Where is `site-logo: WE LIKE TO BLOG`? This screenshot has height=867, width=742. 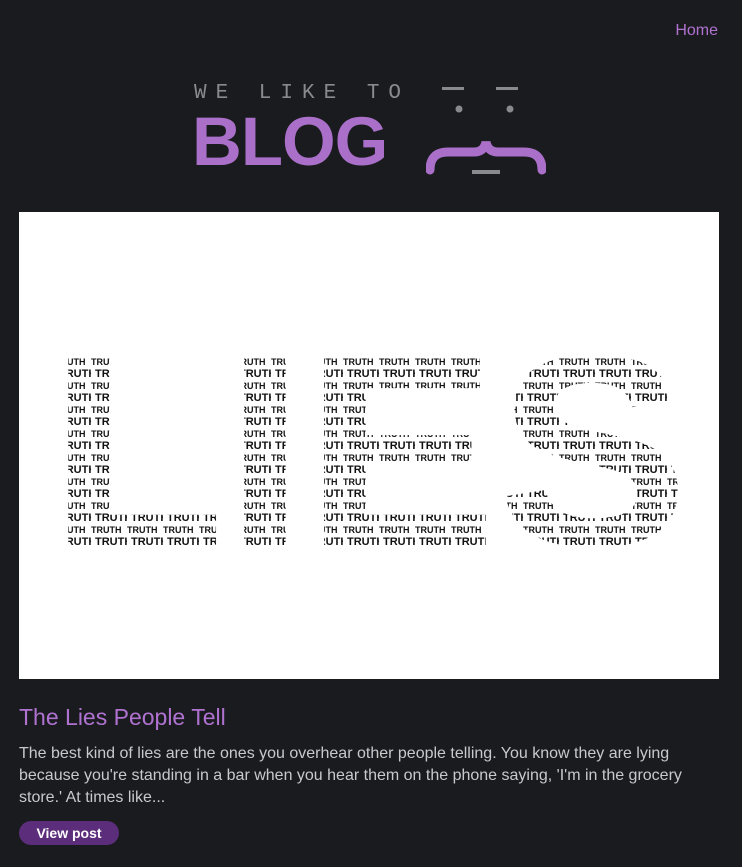
site-logo: WE LIKE TO BLOG is located at coordinates (372, 130).